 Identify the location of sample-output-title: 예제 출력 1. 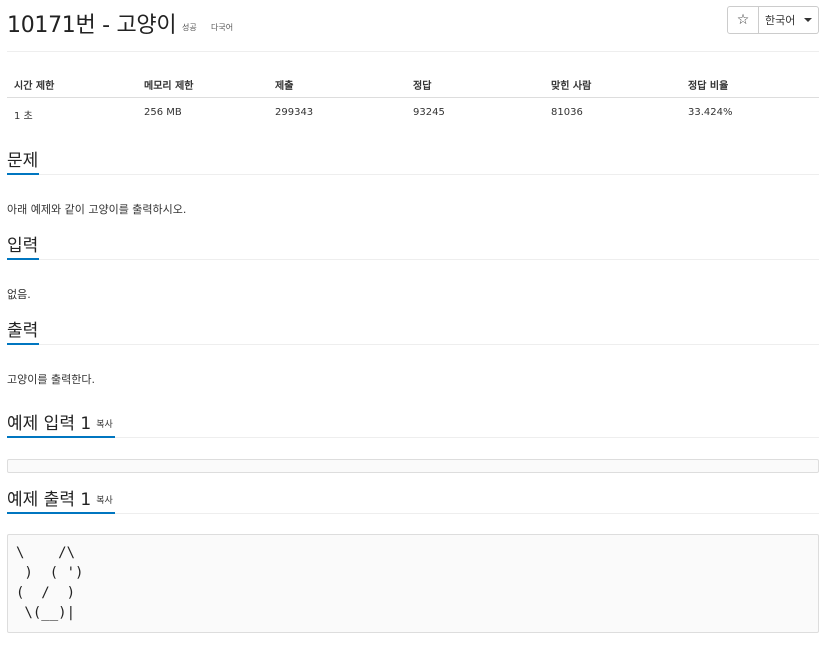
(49, 500).